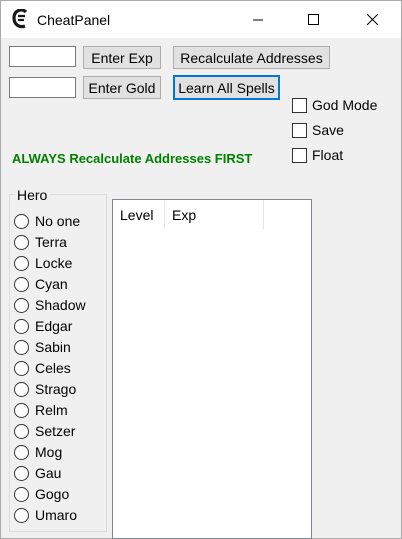 The image size is (402, 539). What do you see at coordinates (42, 56) in the screenshot?
I see `exp-input` at bounding box center [42, 56].